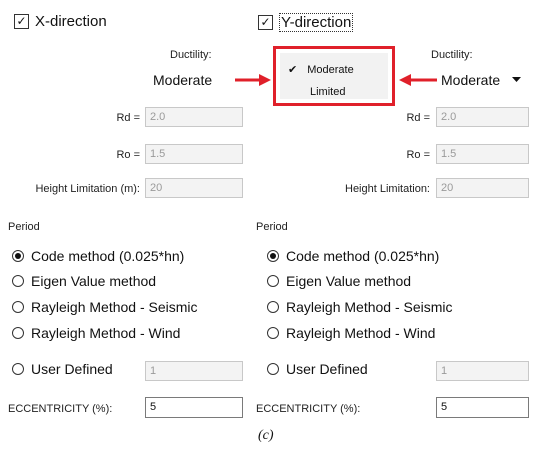  I want to click on x-height-field: 20, so click(194, 188).